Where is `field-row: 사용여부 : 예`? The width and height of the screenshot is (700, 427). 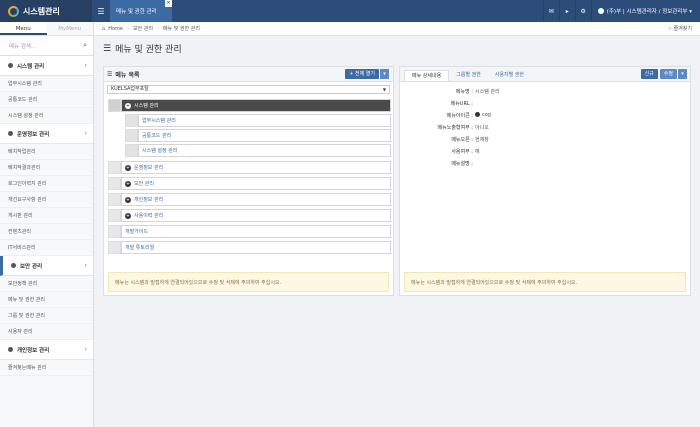 field-row: 사용여부 : 예 is located at coordinates (545, 151).